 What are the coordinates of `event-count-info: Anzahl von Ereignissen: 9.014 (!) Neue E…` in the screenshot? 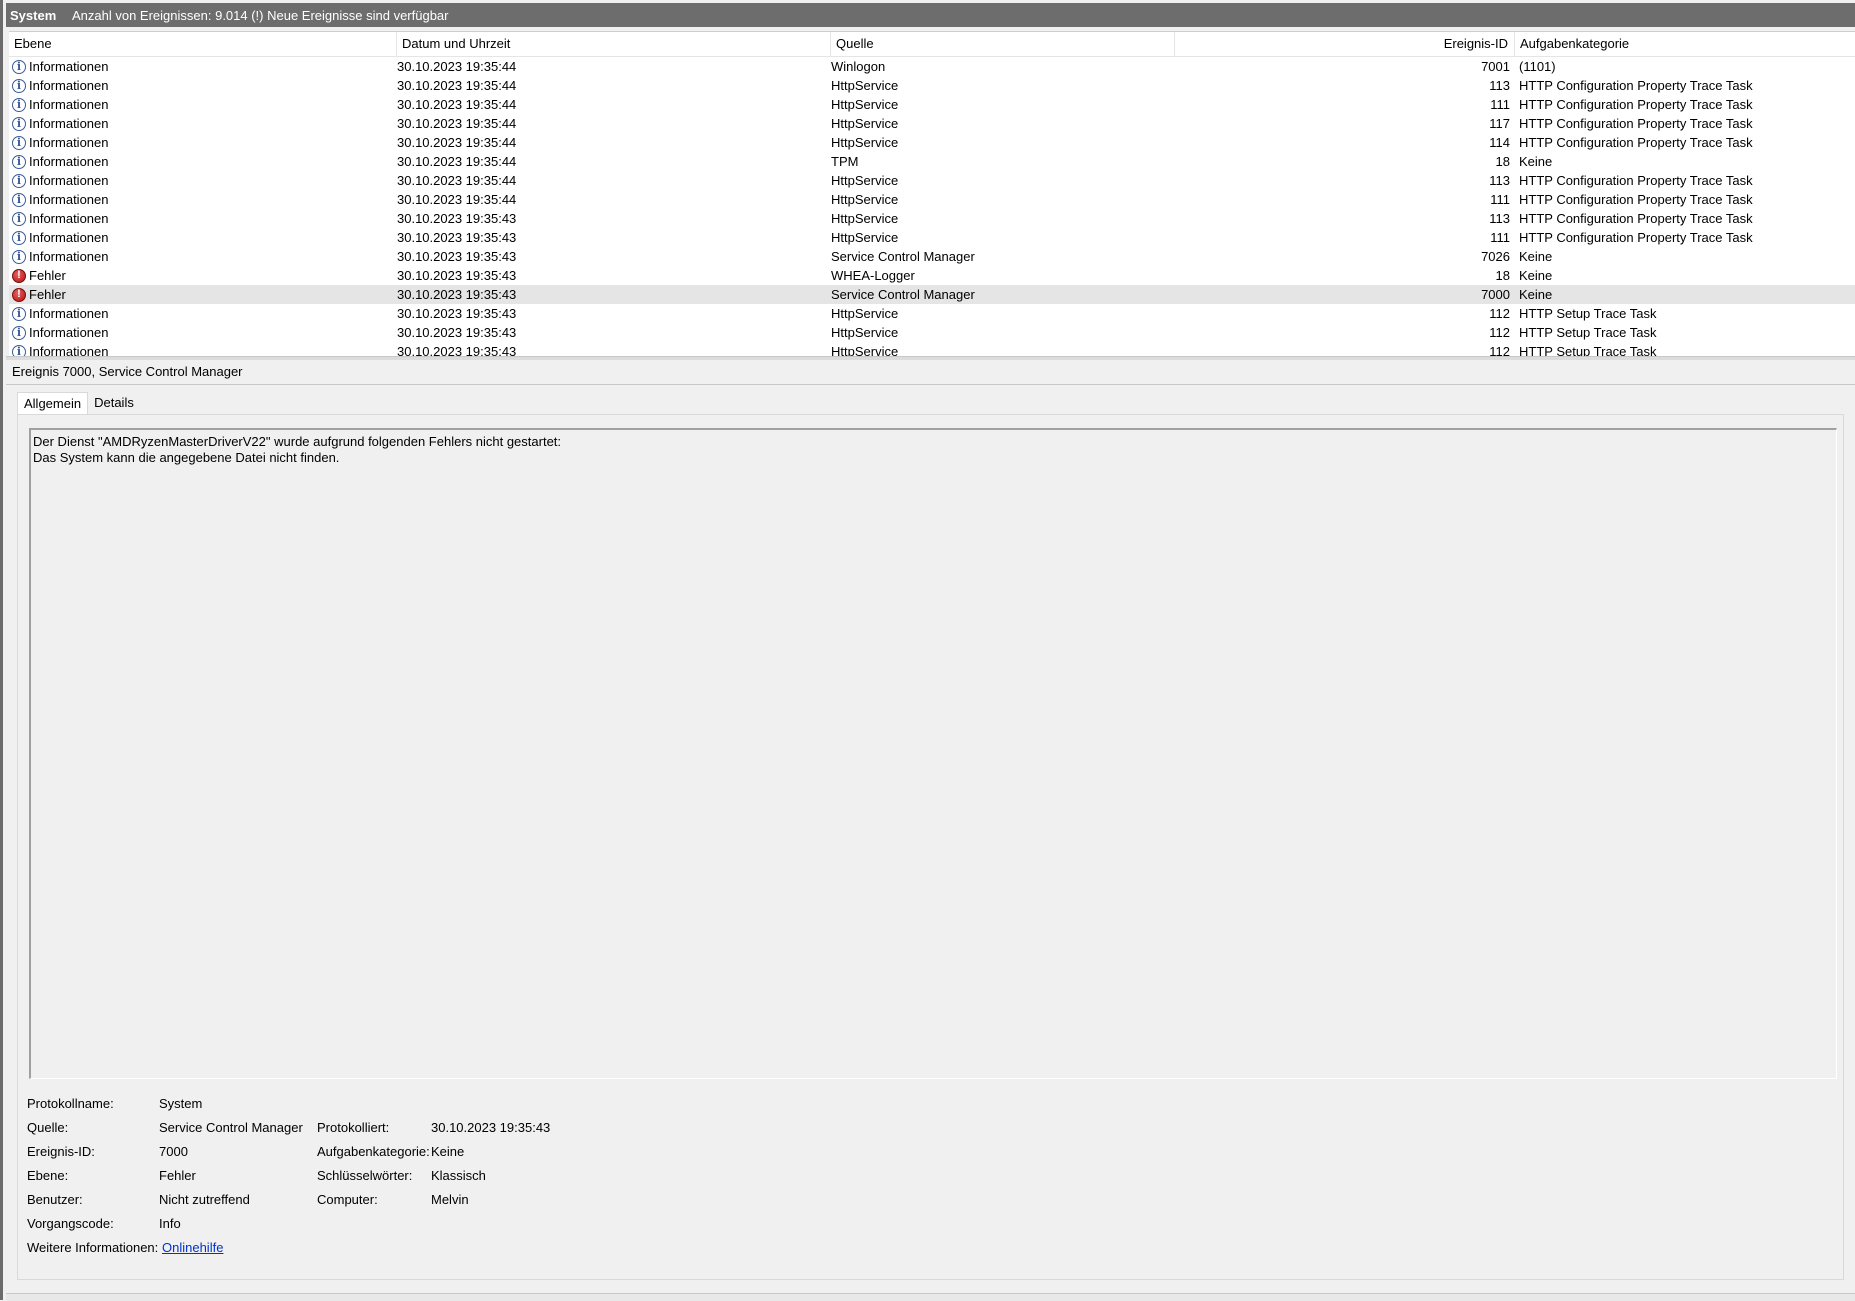 It's located at (258, 15).